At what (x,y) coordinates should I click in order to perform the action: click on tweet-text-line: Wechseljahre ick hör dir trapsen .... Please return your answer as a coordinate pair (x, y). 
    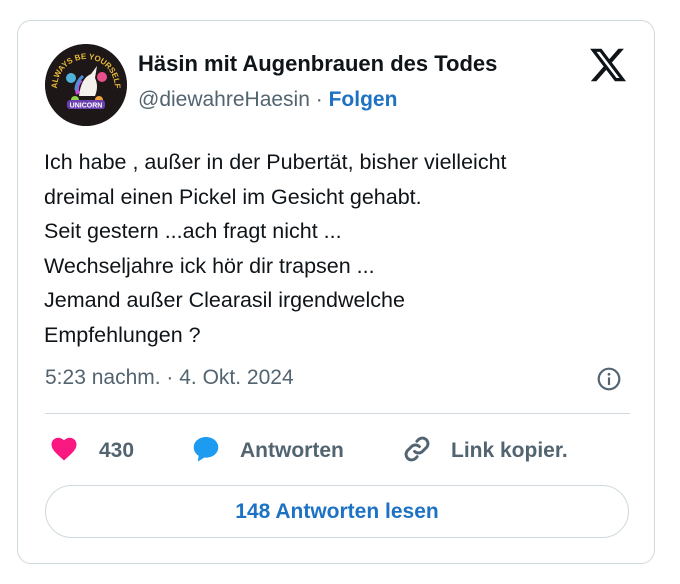
    Looking at the image, I should click on (209, 265).